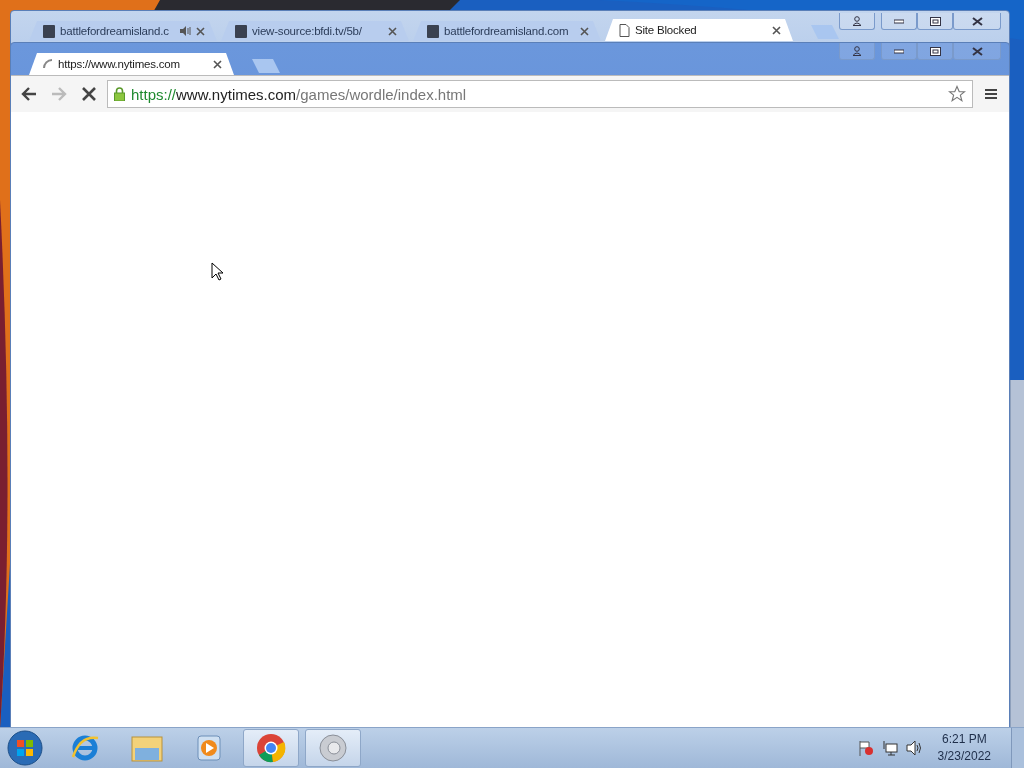 This screenshot has width=1024, height=768. What do you see at coordinates (147, 748) in the screenshot?
I see `folder-icon` at bounding box center [147, 748].